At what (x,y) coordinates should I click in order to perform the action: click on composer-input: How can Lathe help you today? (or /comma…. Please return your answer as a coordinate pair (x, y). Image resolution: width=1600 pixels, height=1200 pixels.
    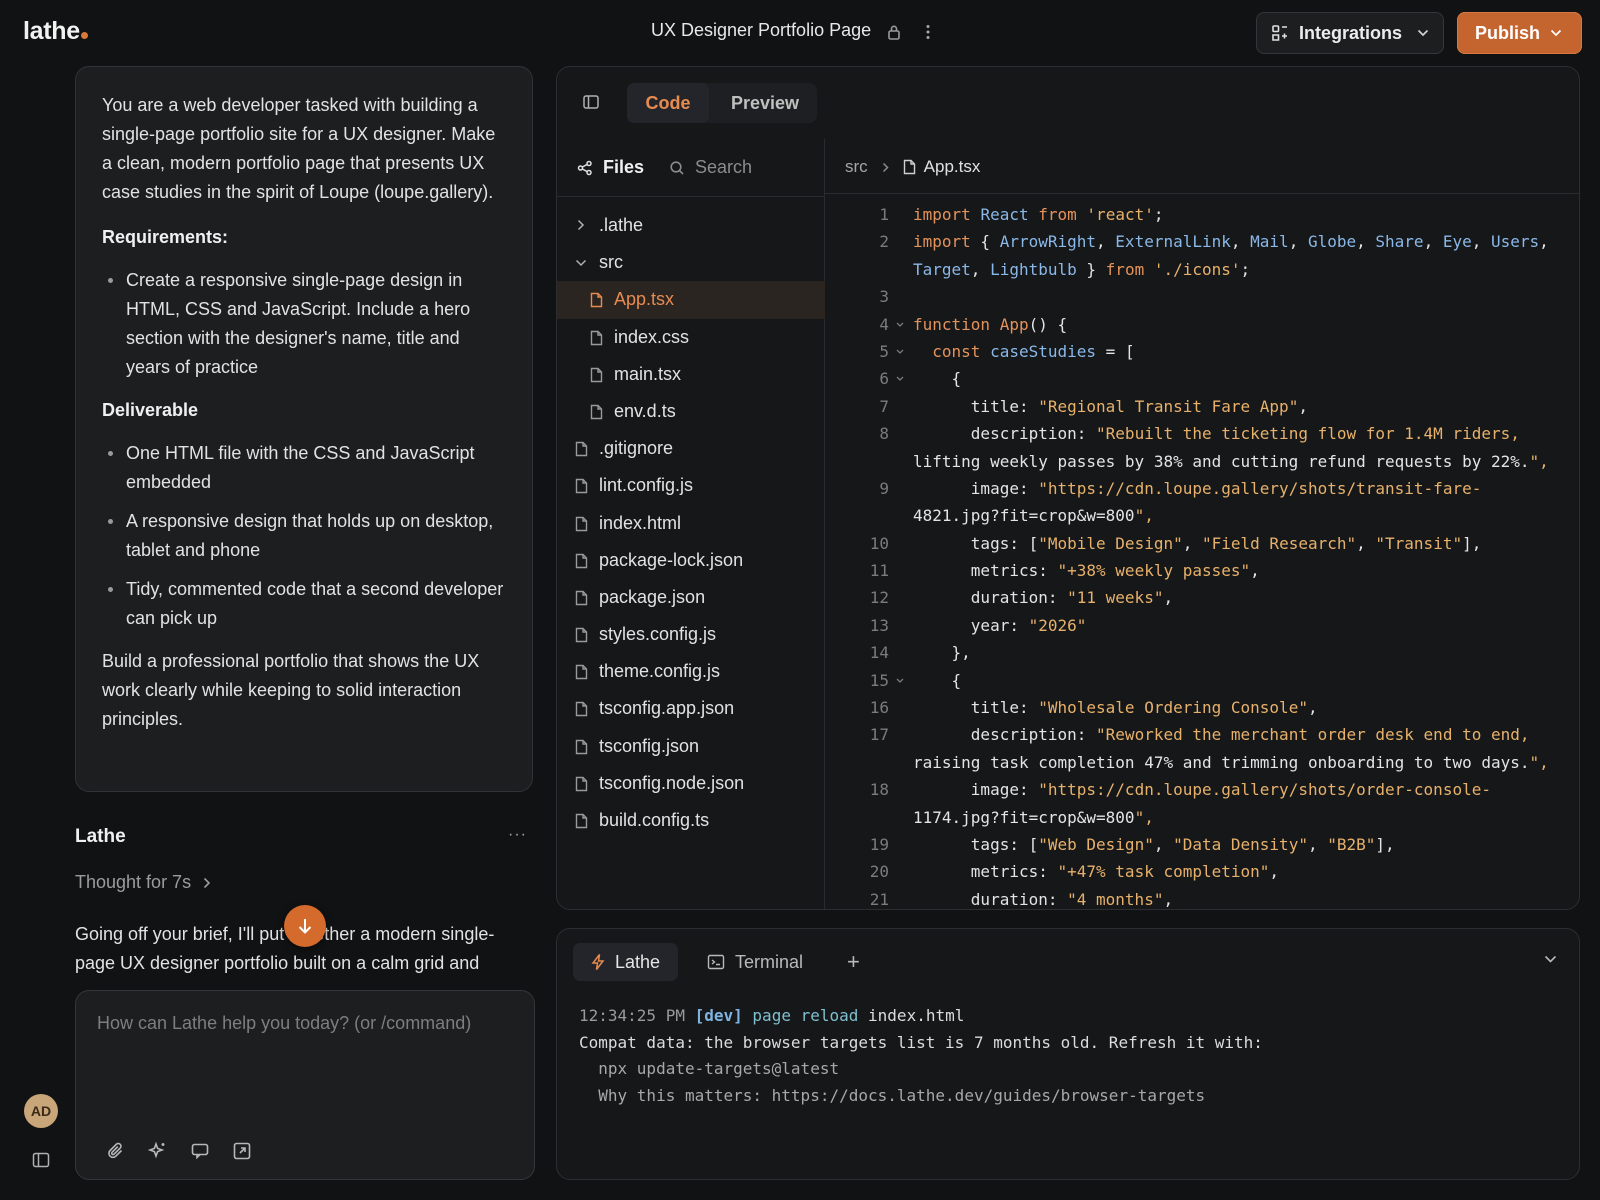
    Looking at the image, I should click on (284, 1023).